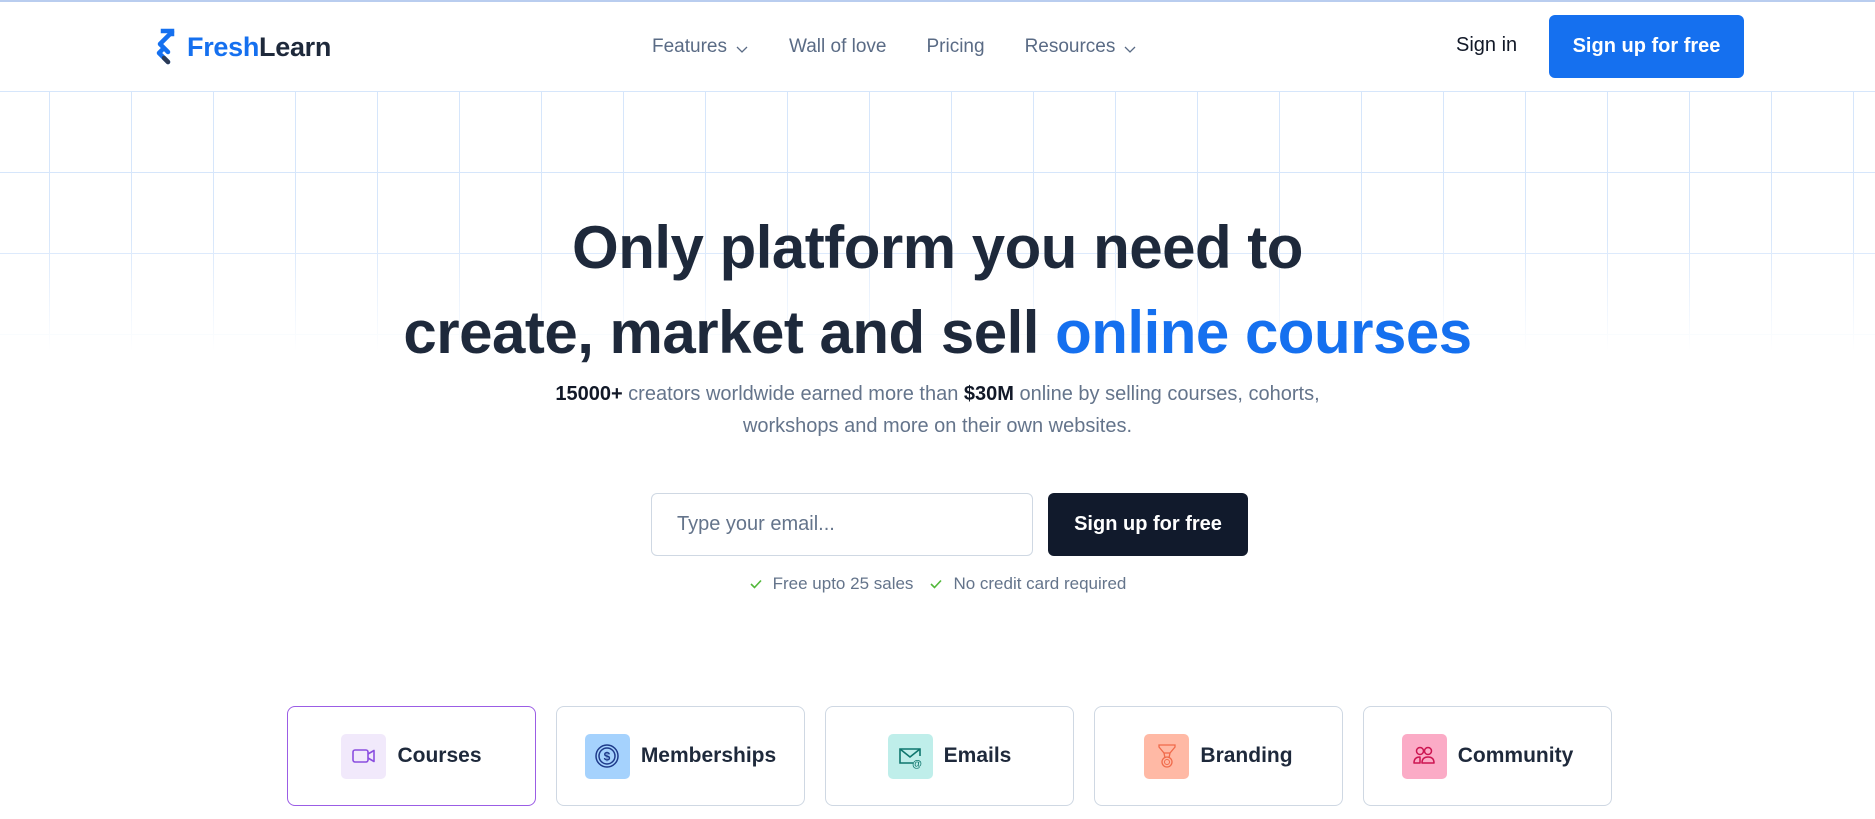 The width and height of the screenshot is (1875, 819). What do you see at coordinates (1148, 524) in the screenshot?
I see `hero-signup-button: Sign up for free` at bounding box center [1148, 524].